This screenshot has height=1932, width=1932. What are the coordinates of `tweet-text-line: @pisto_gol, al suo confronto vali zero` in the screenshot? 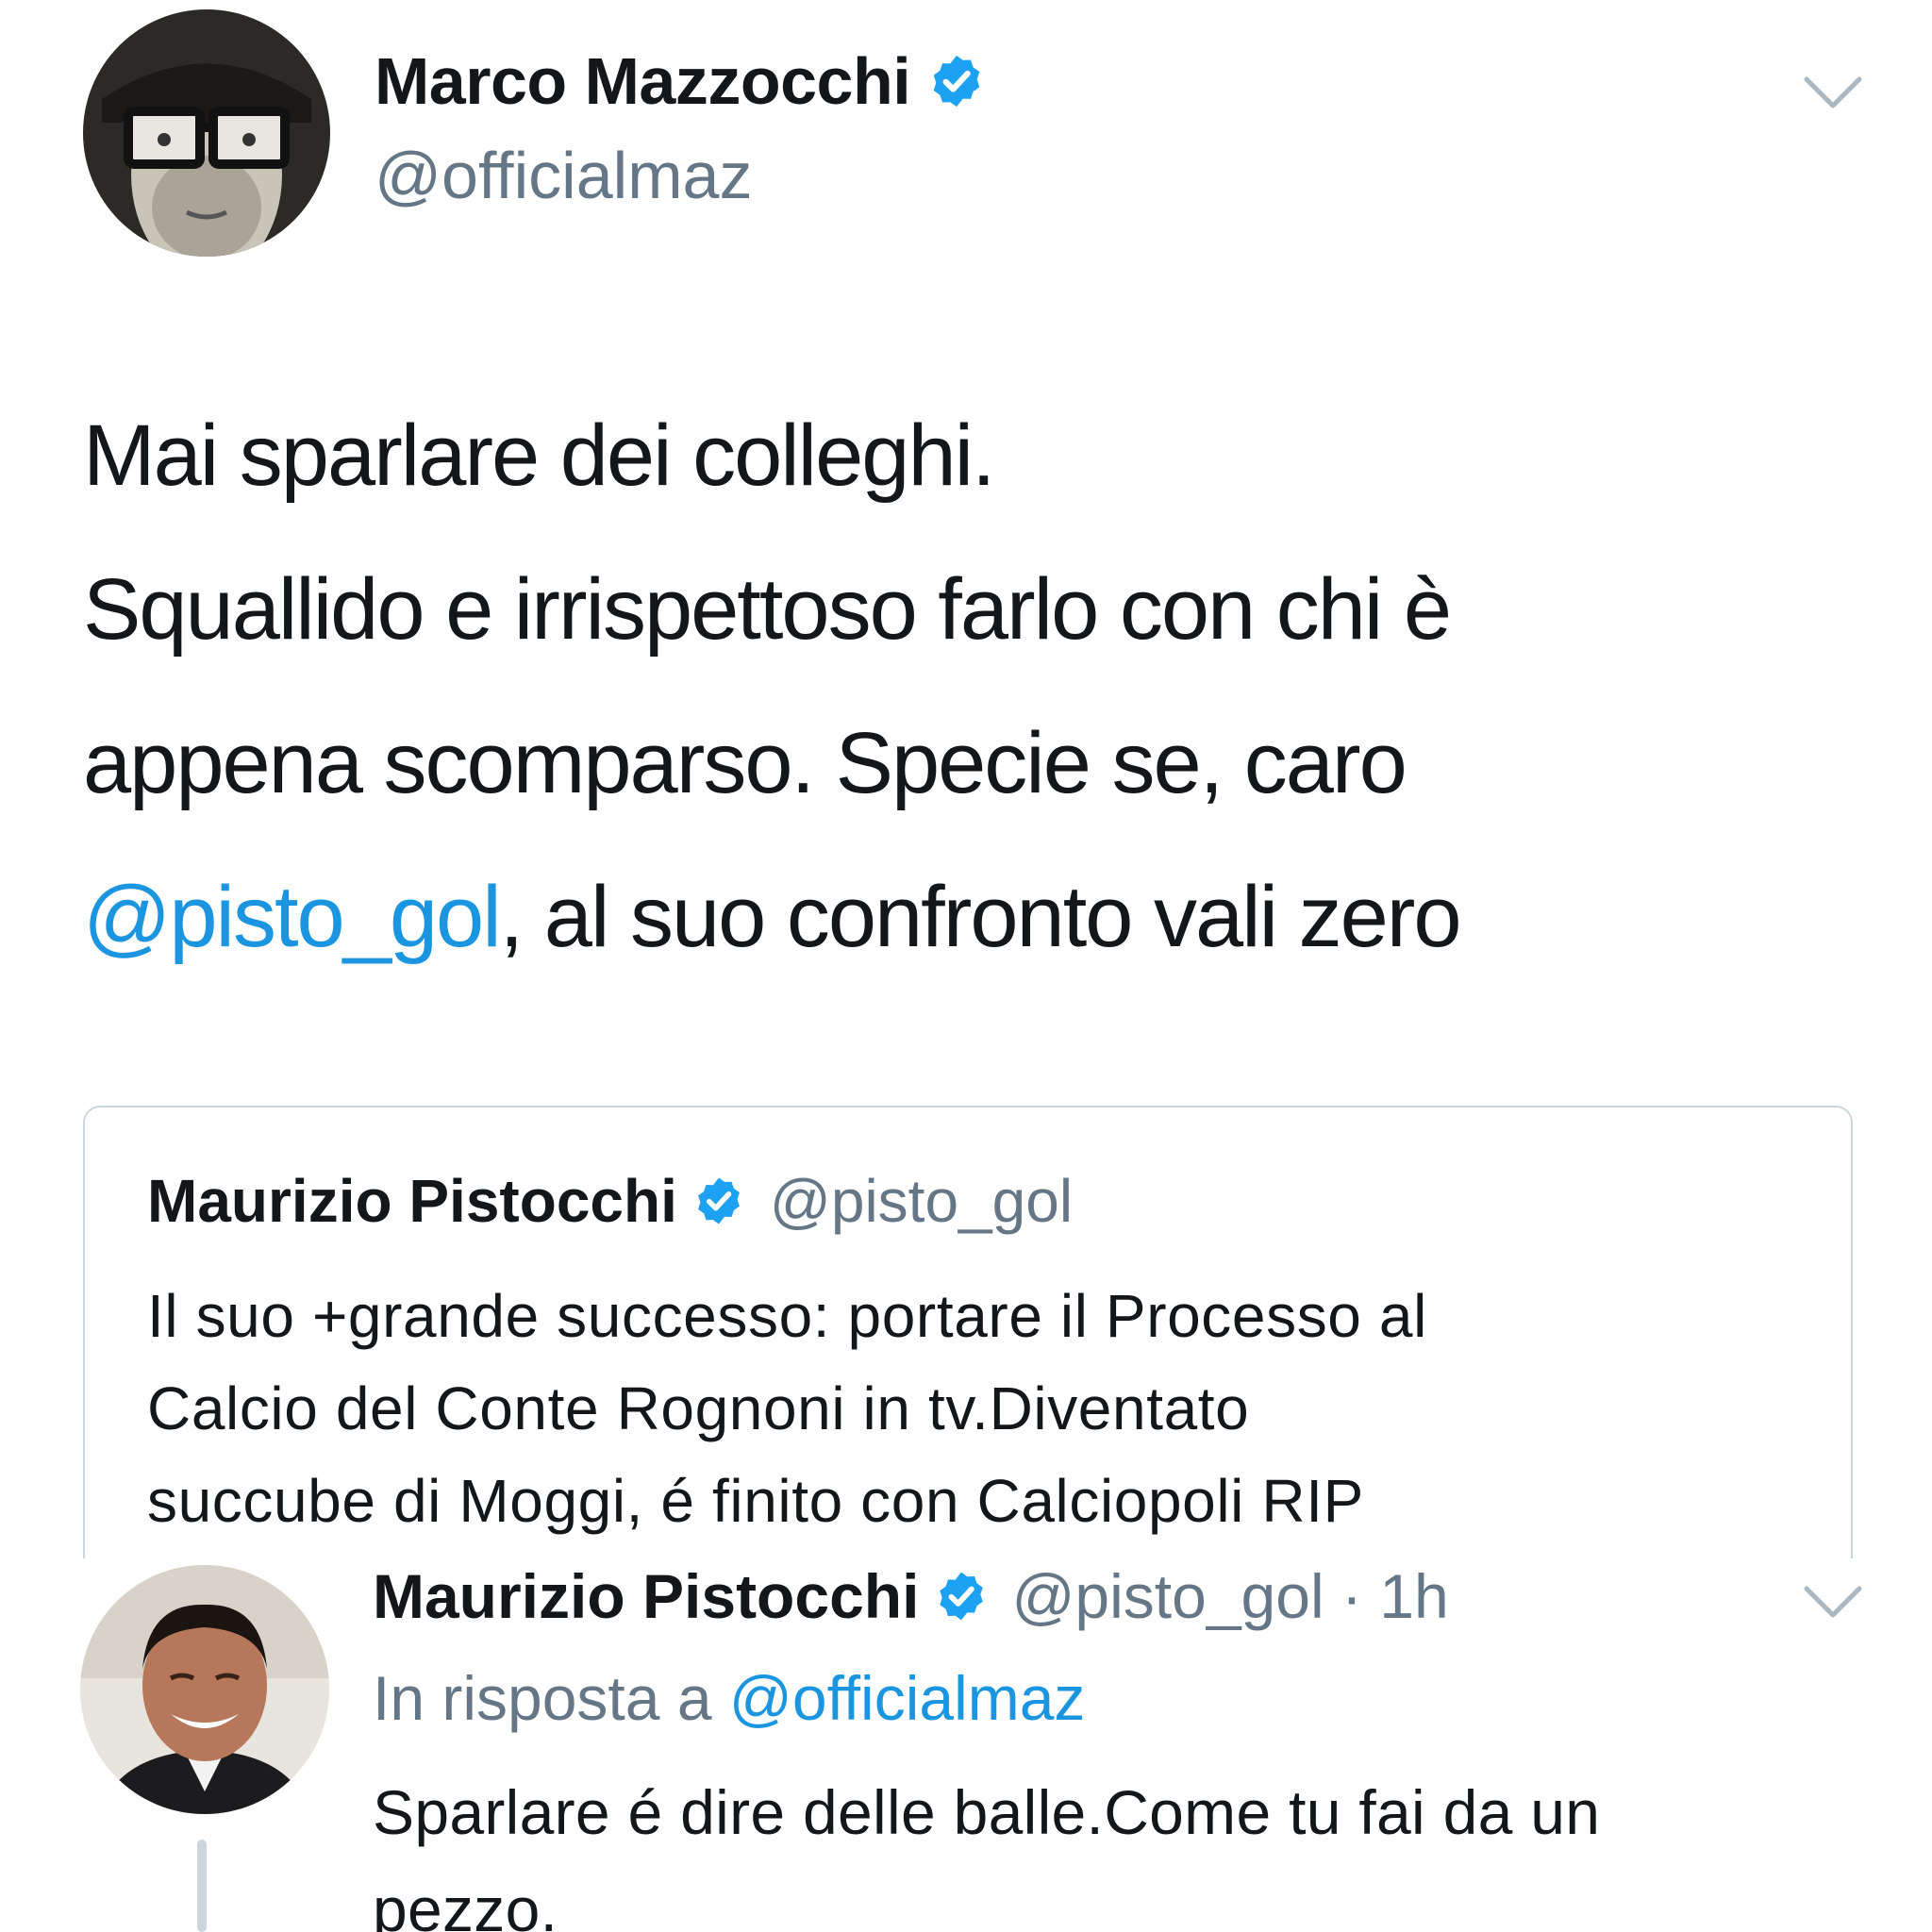 It's located at (970, 918).